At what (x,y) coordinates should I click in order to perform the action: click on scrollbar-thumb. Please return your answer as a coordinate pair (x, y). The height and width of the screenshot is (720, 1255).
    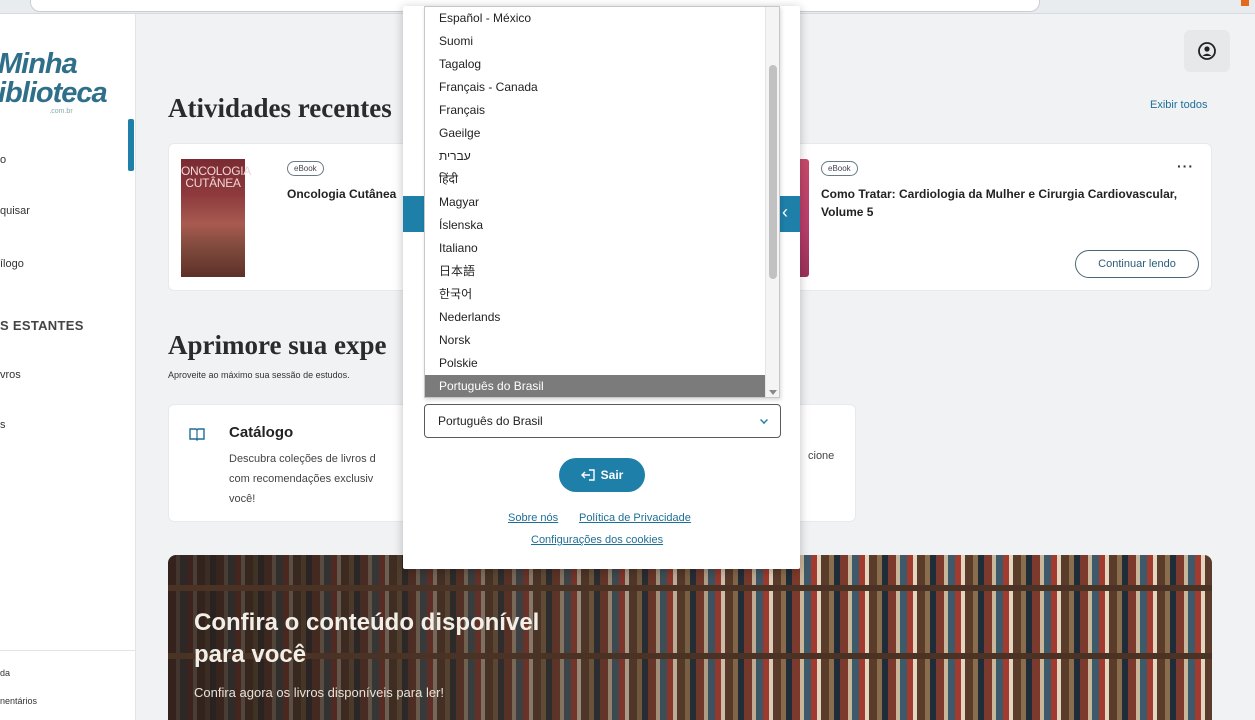
    Looking at the image, I should click on (773, 172).